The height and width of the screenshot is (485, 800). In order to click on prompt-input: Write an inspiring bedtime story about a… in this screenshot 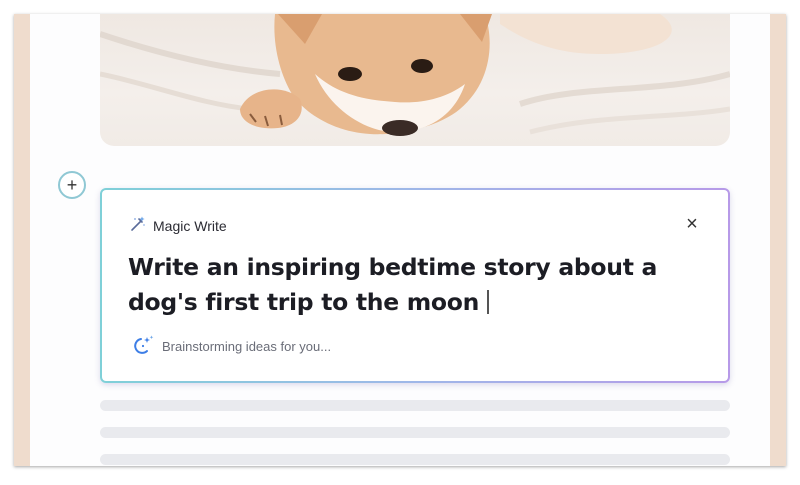, I will do `click(408, 285)`.